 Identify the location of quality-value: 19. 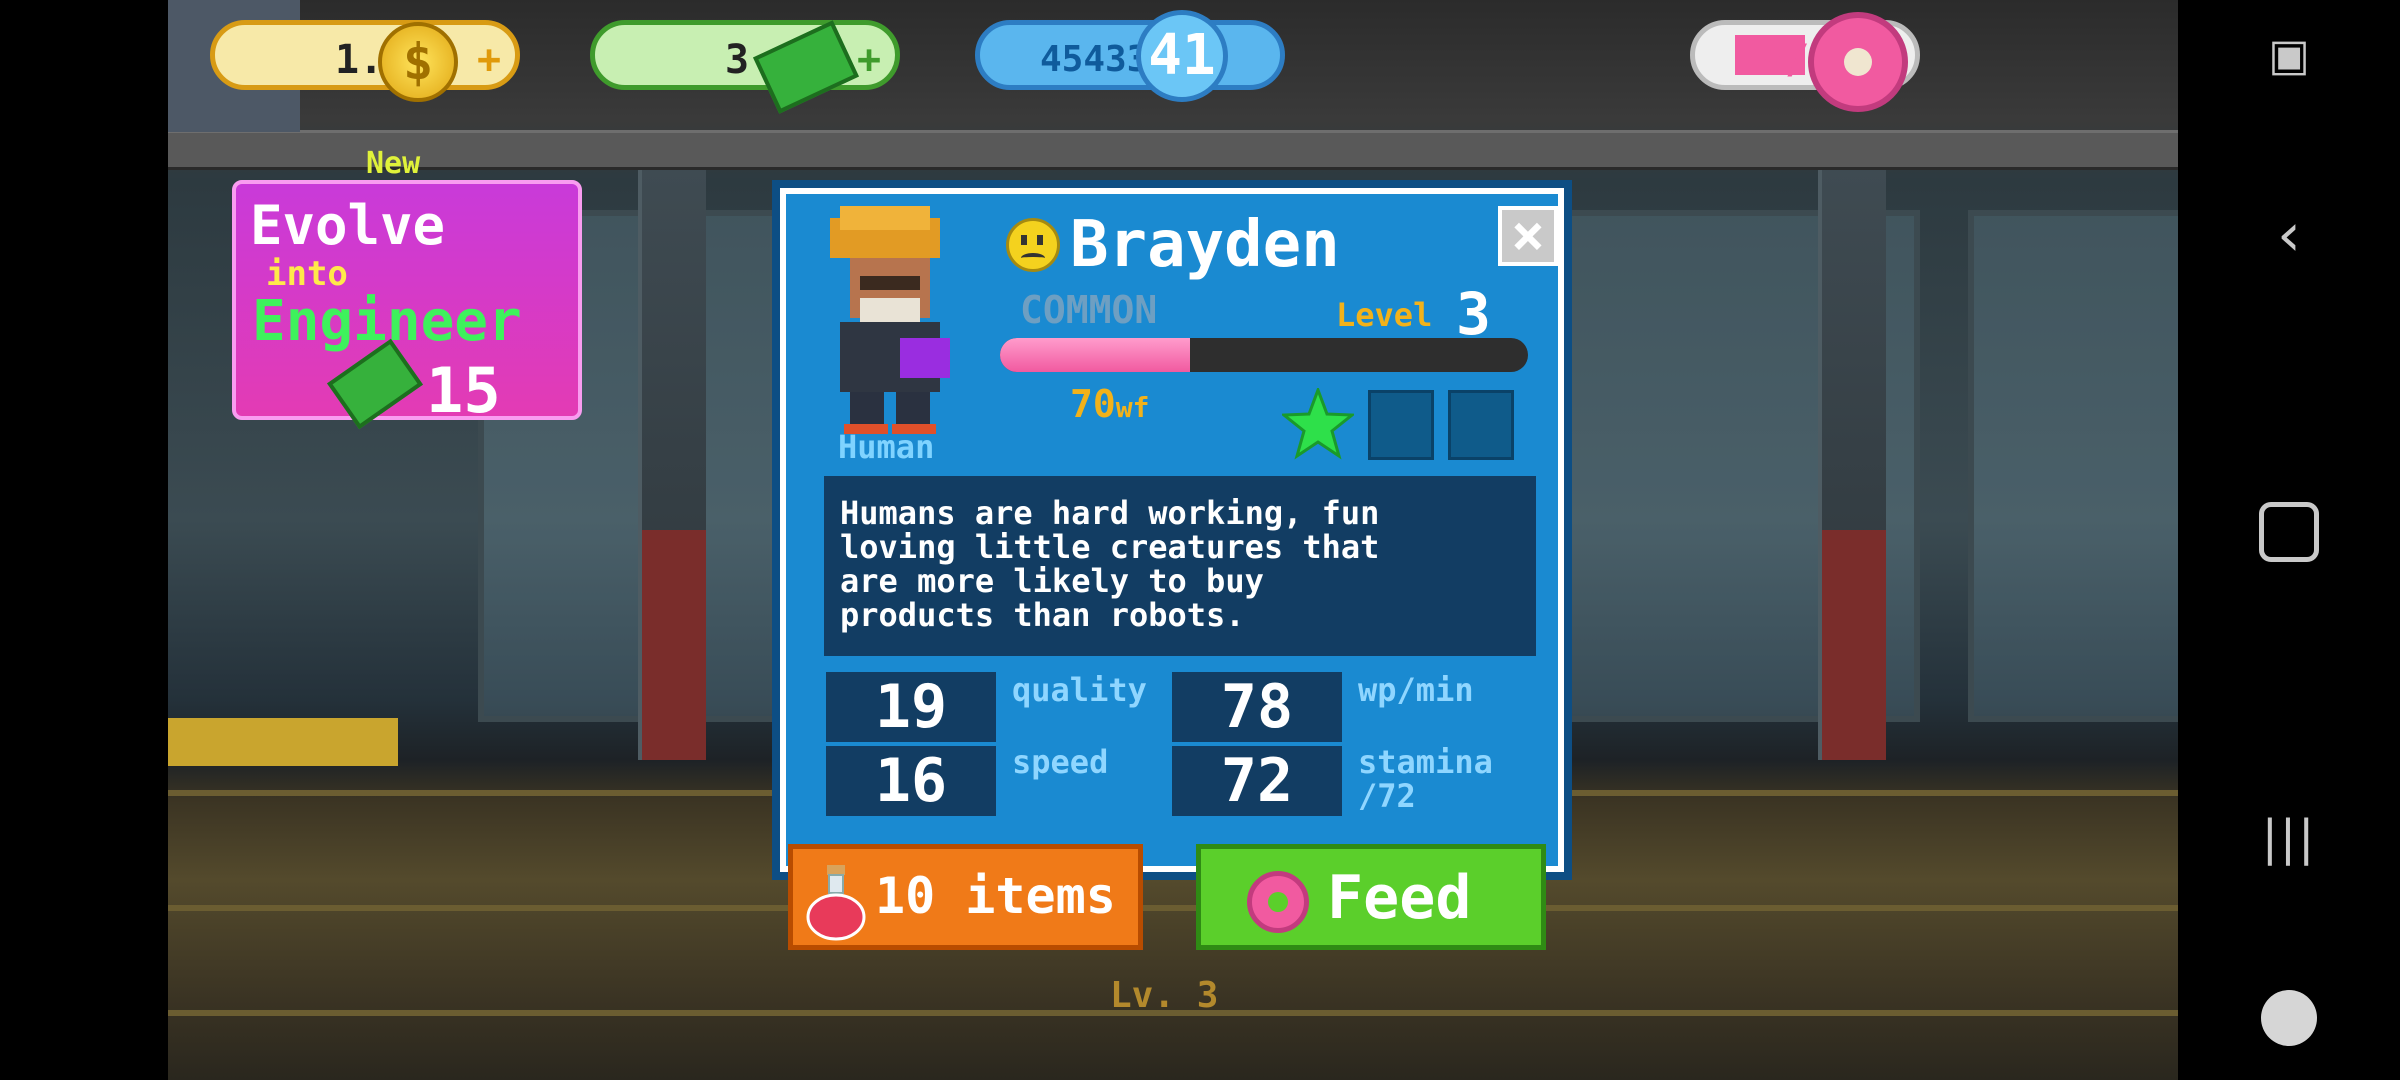
(911, 707).